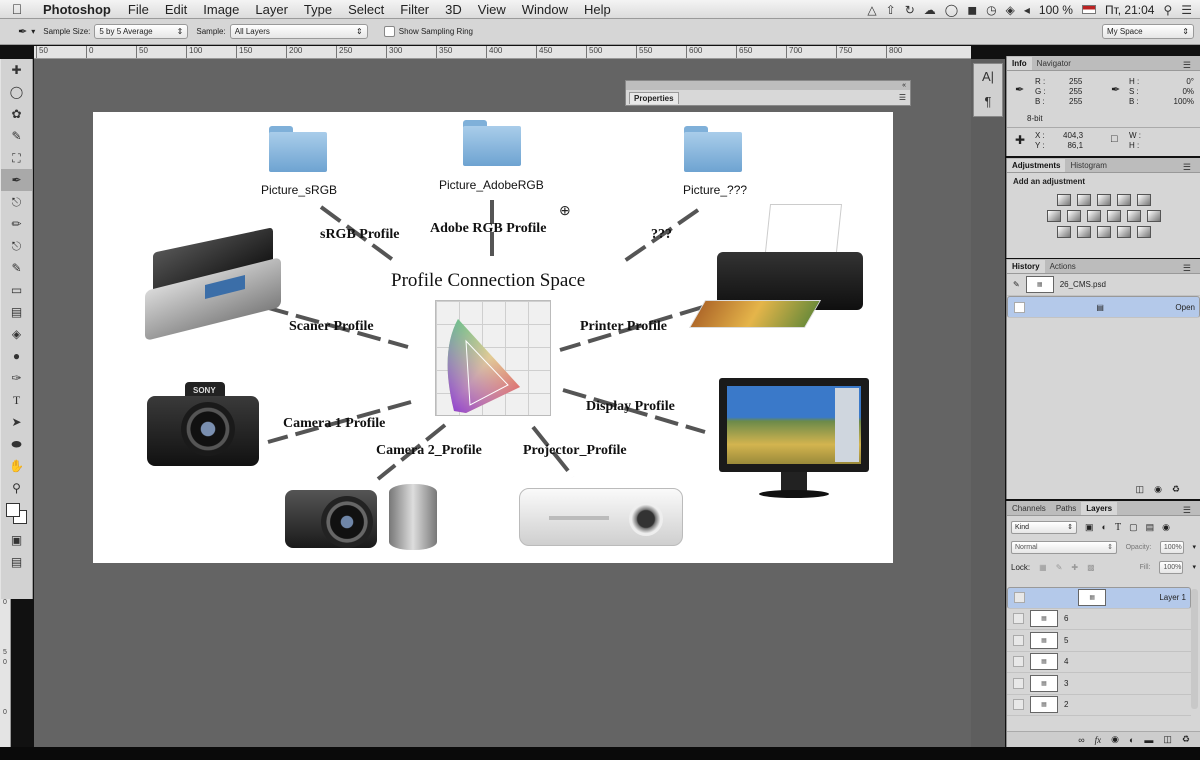 This screenshot has width=1200, height=760. What do you see at coordinates (16, 92) in the screenshot?
I see `marquee-tool-icon: ◯` at bounding box center [16, 92].